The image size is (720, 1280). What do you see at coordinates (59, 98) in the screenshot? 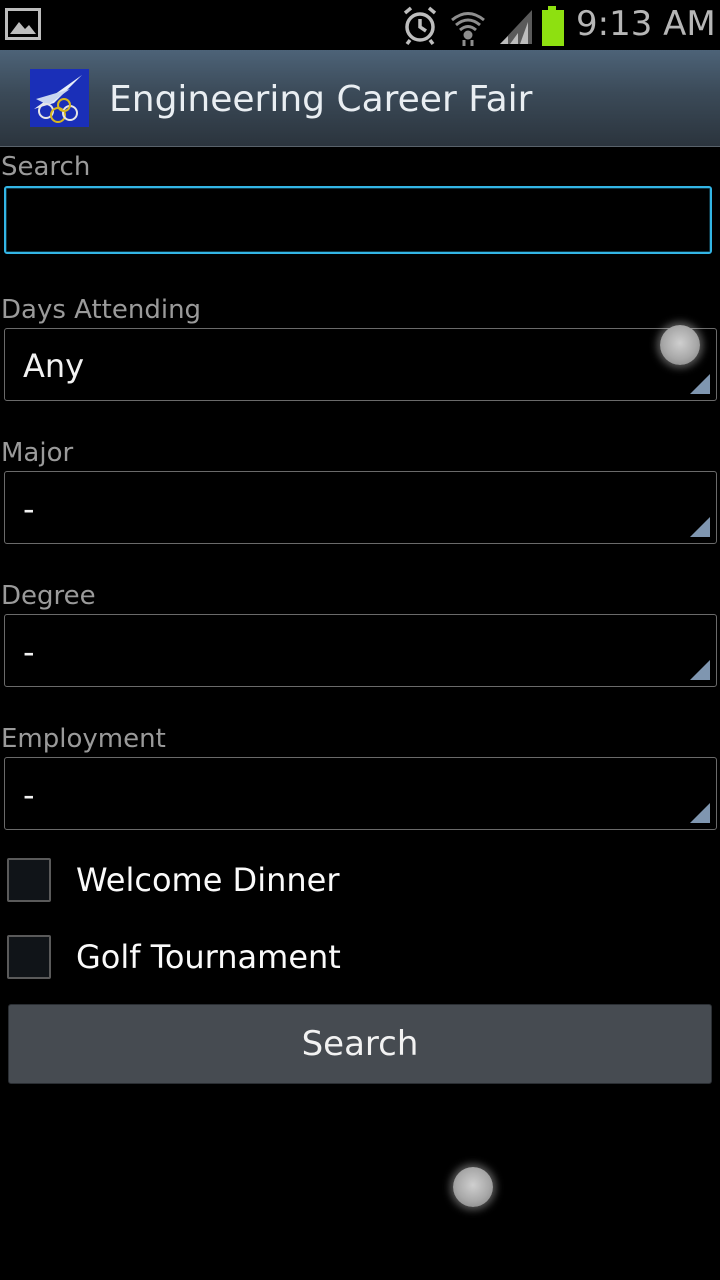
I see `app-logo-icon` at bounding box center [59, 98].